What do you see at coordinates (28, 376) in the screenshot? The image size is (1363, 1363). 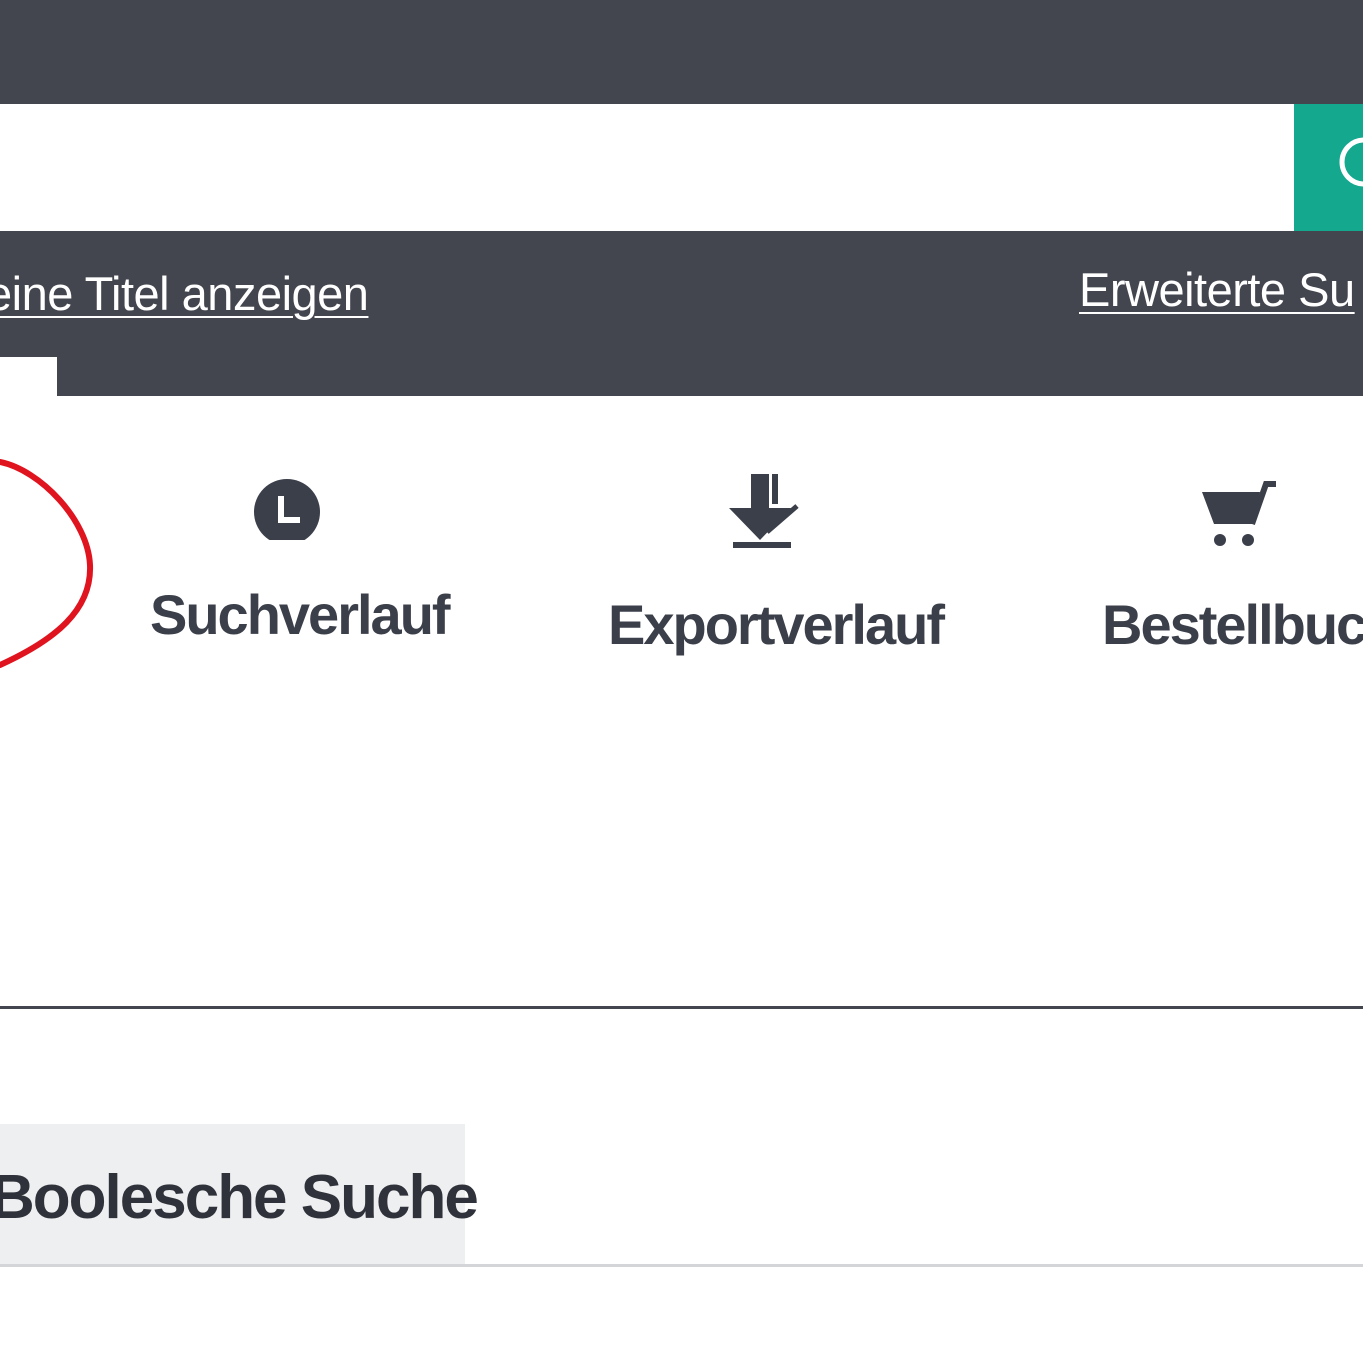 I see `active-tab-marker` at bounding box center [28, 376].